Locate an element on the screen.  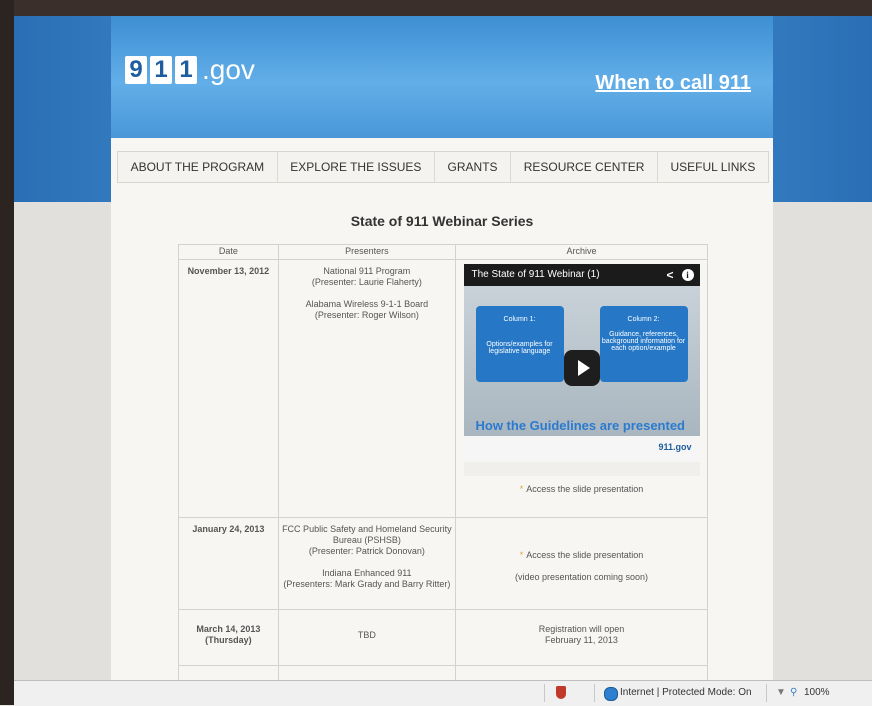
row-date: March 14, 2013 (Thursday) is located at coordinates (228, 637).